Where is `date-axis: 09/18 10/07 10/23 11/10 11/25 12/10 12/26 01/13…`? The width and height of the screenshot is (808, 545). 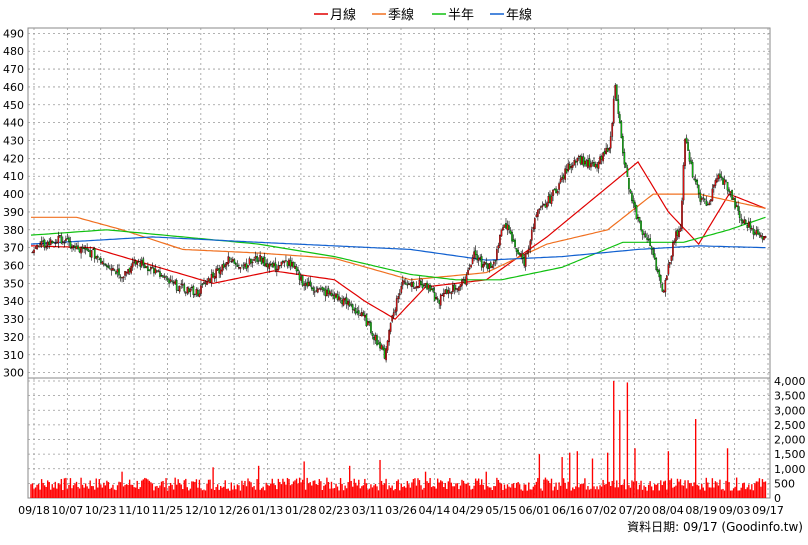
date-axis: 09/18 10/07 10/23 11/10 11/25 12/10 12/26 01/13… is located at coordinates (401, 510).